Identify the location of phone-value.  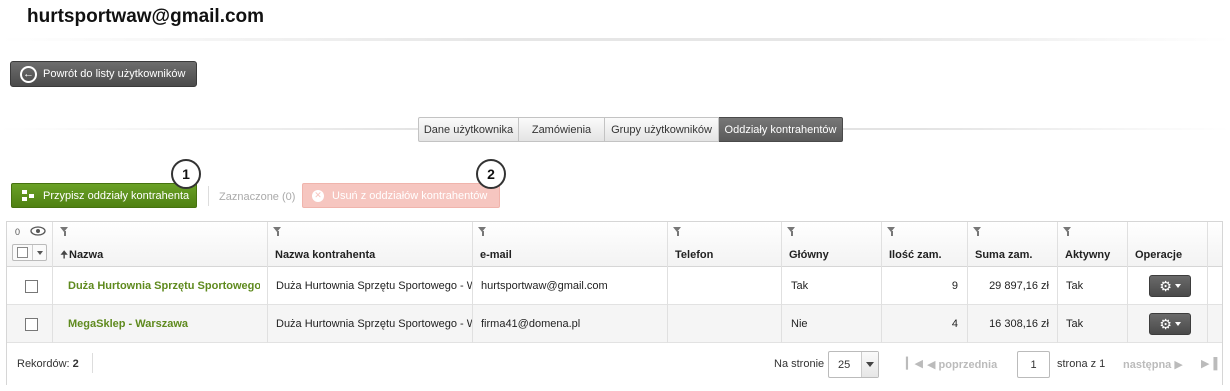
(724, 286).